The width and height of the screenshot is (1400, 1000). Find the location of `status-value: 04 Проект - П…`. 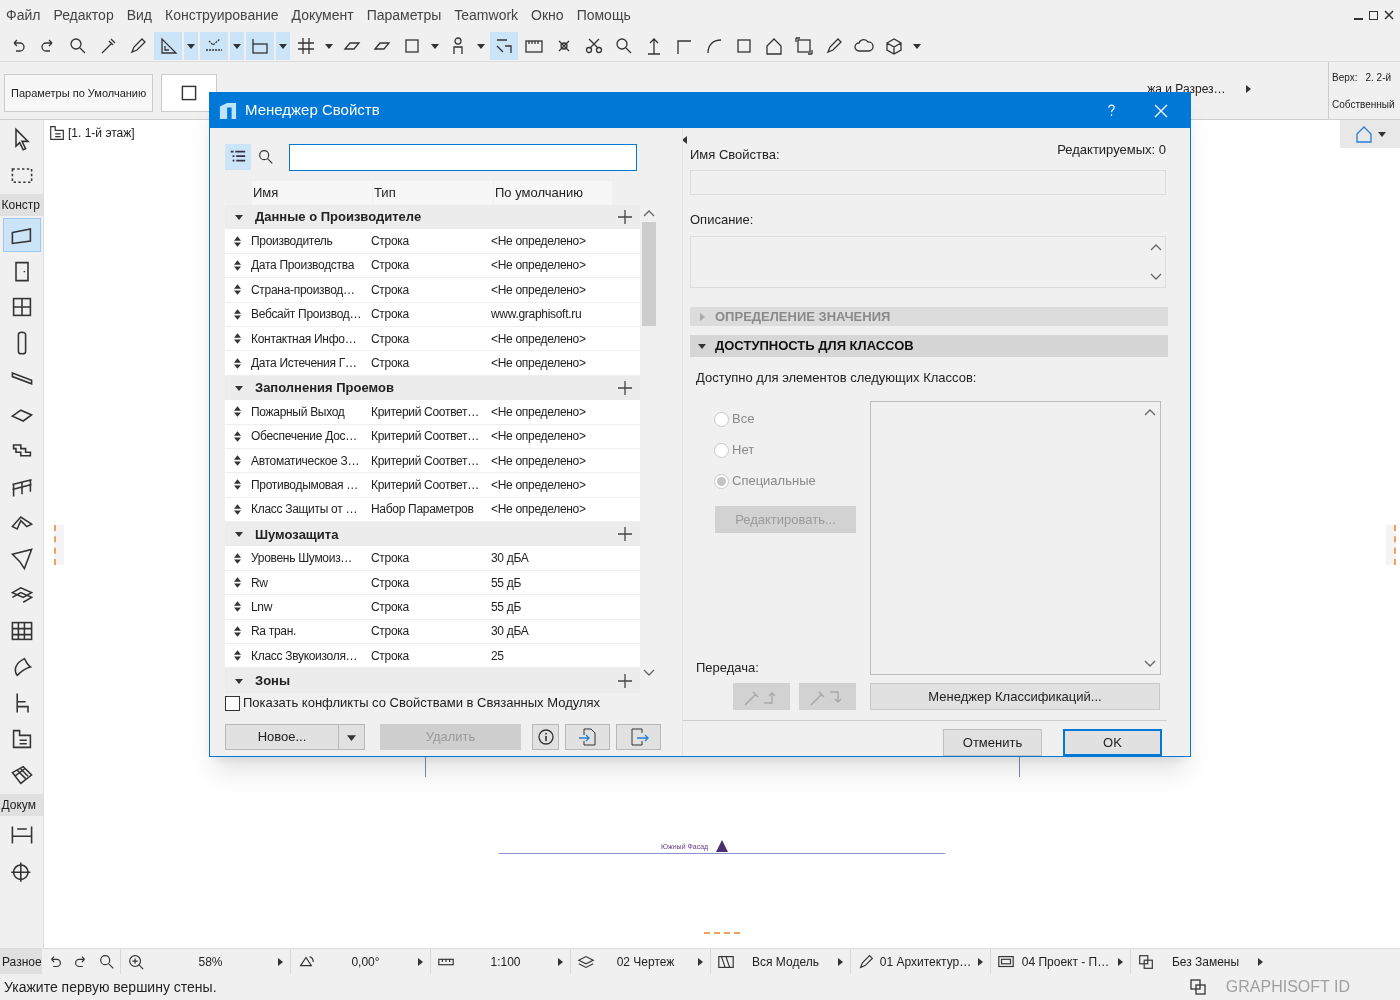

status-value: 04 Проект - П… is located at coordinates (1065, 961).